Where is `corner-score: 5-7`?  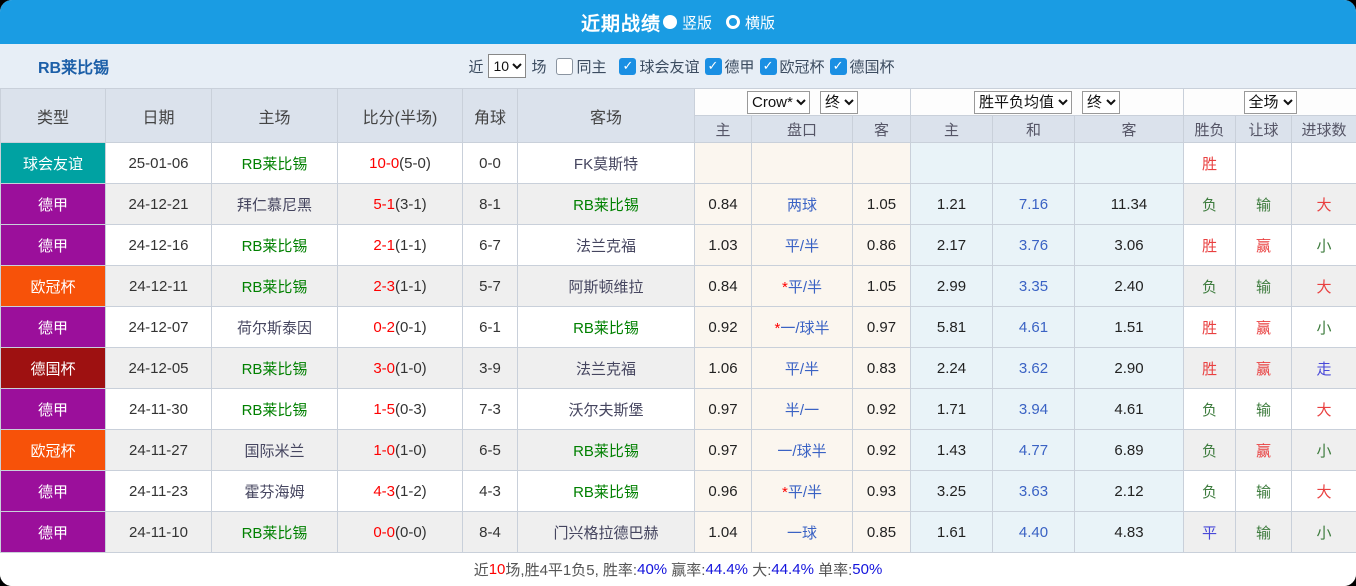 corner-score: 5-7 is located at coordinates (490, 286).